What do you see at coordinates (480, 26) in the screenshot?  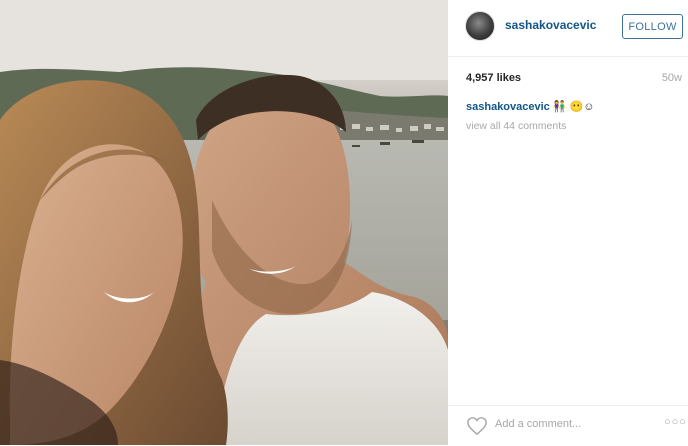 I see `avatar` at bounding box center [480, 26].